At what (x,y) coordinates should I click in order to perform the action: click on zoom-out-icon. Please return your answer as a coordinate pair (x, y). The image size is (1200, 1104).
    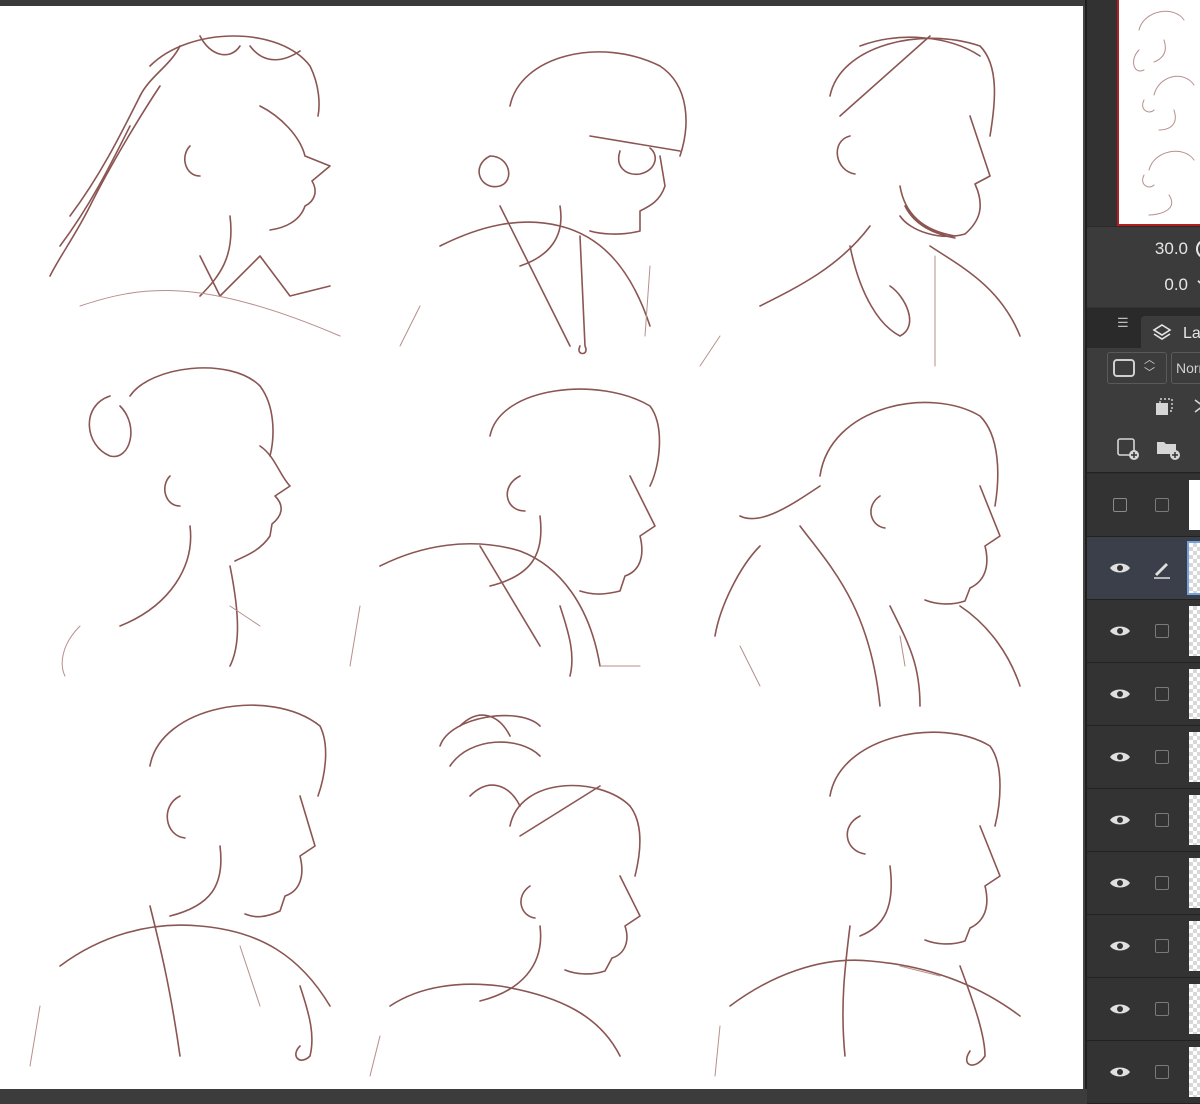
    Looking at the image, I should click on (1198, 249).